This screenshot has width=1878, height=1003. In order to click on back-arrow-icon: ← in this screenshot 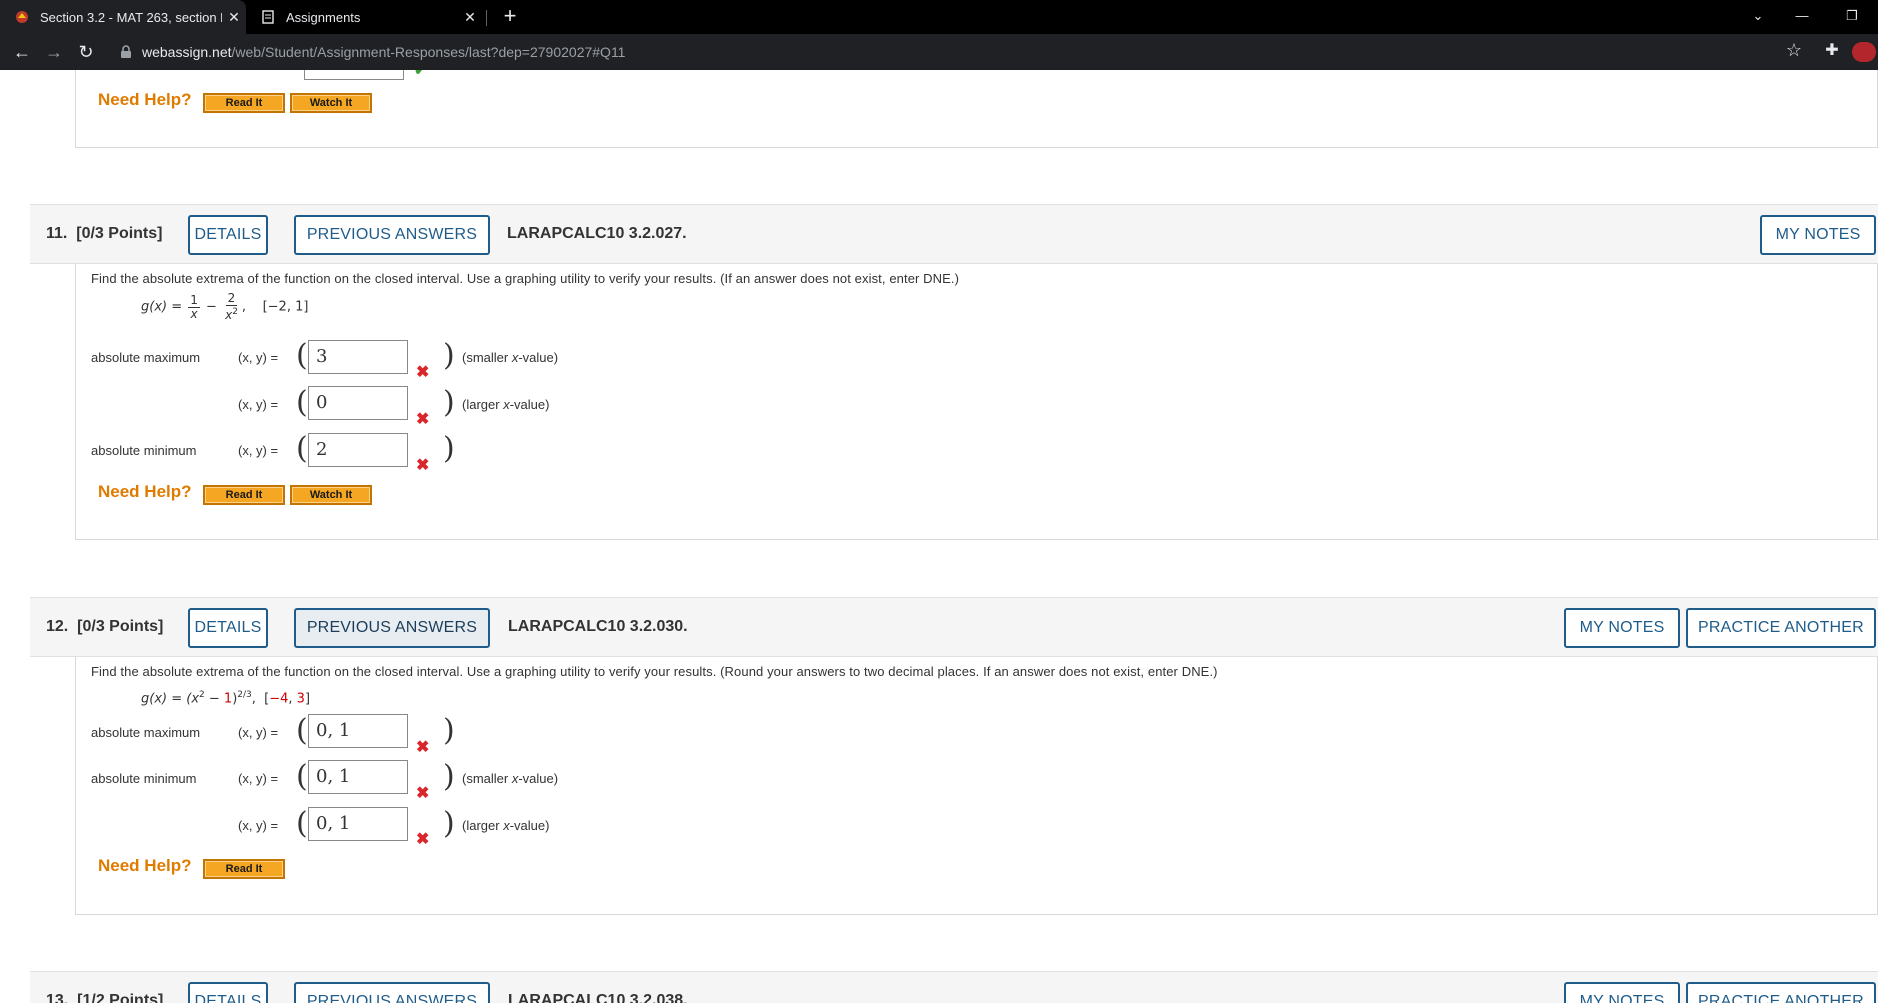, I will do `click(22, 52)`.